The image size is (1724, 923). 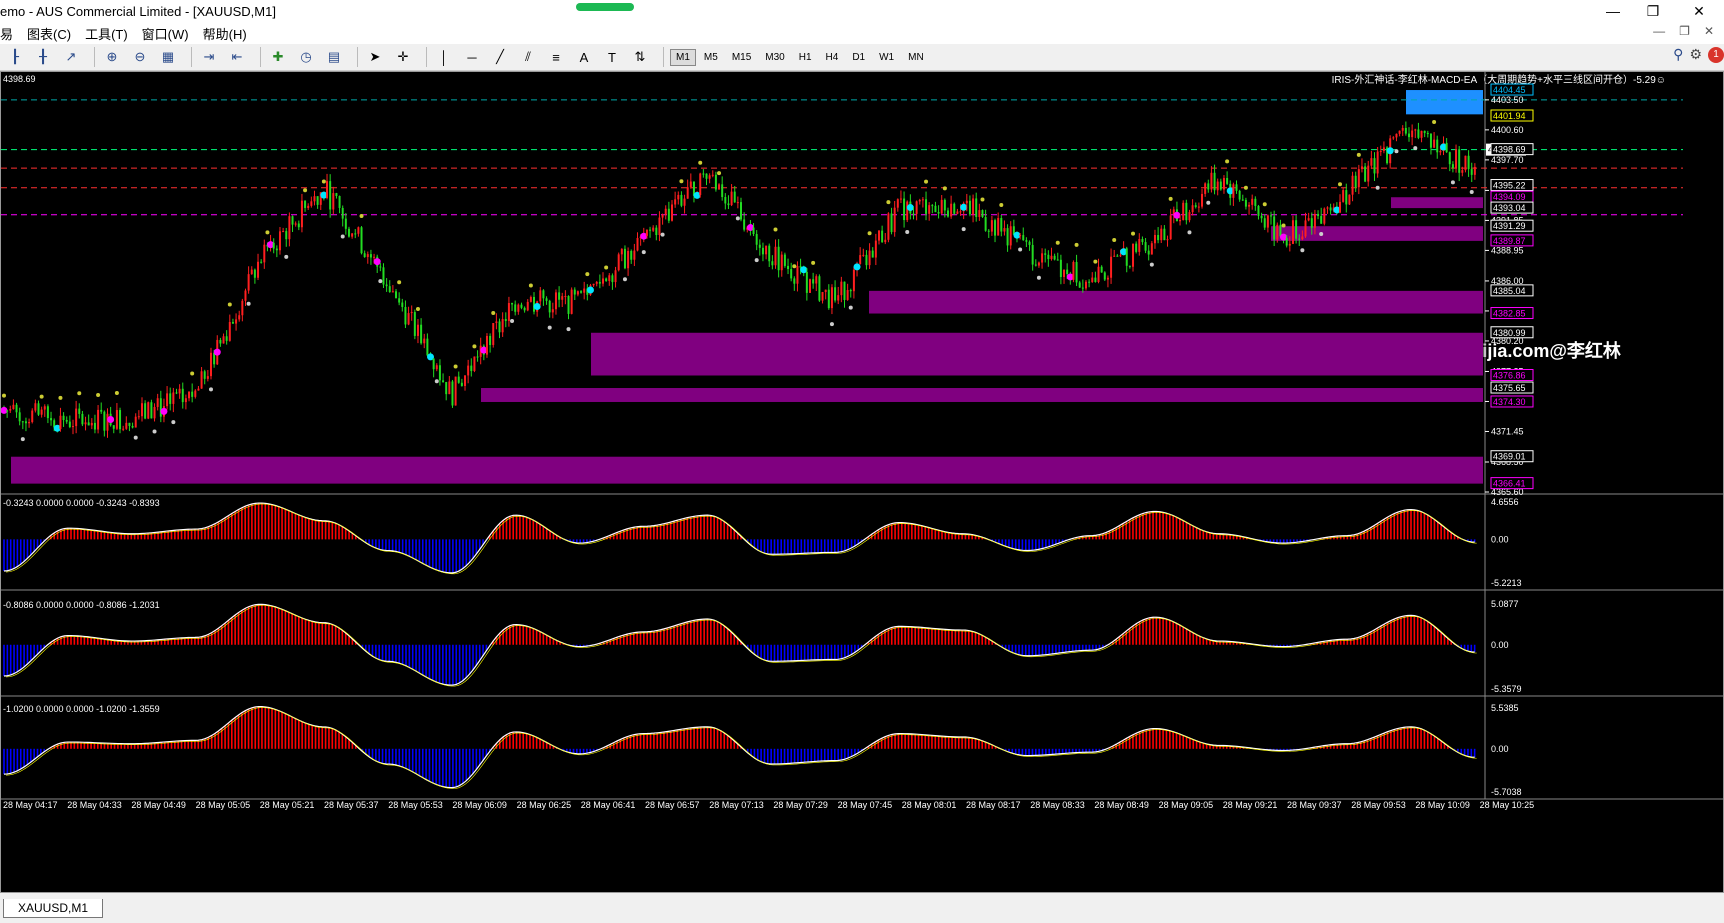 What do you see at coordinates (237, 57) in the screenshot?
I see `shift-icon: ⇤` at bounding box center [237, 57].